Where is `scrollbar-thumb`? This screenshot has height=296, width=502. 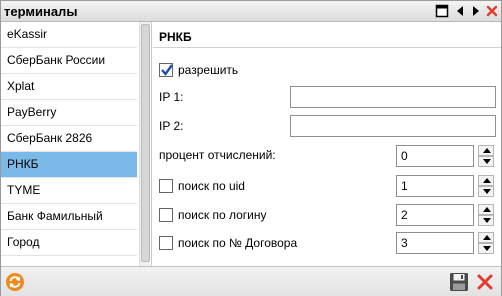 scrollbar-thumb is located at coordinates (145, 143).